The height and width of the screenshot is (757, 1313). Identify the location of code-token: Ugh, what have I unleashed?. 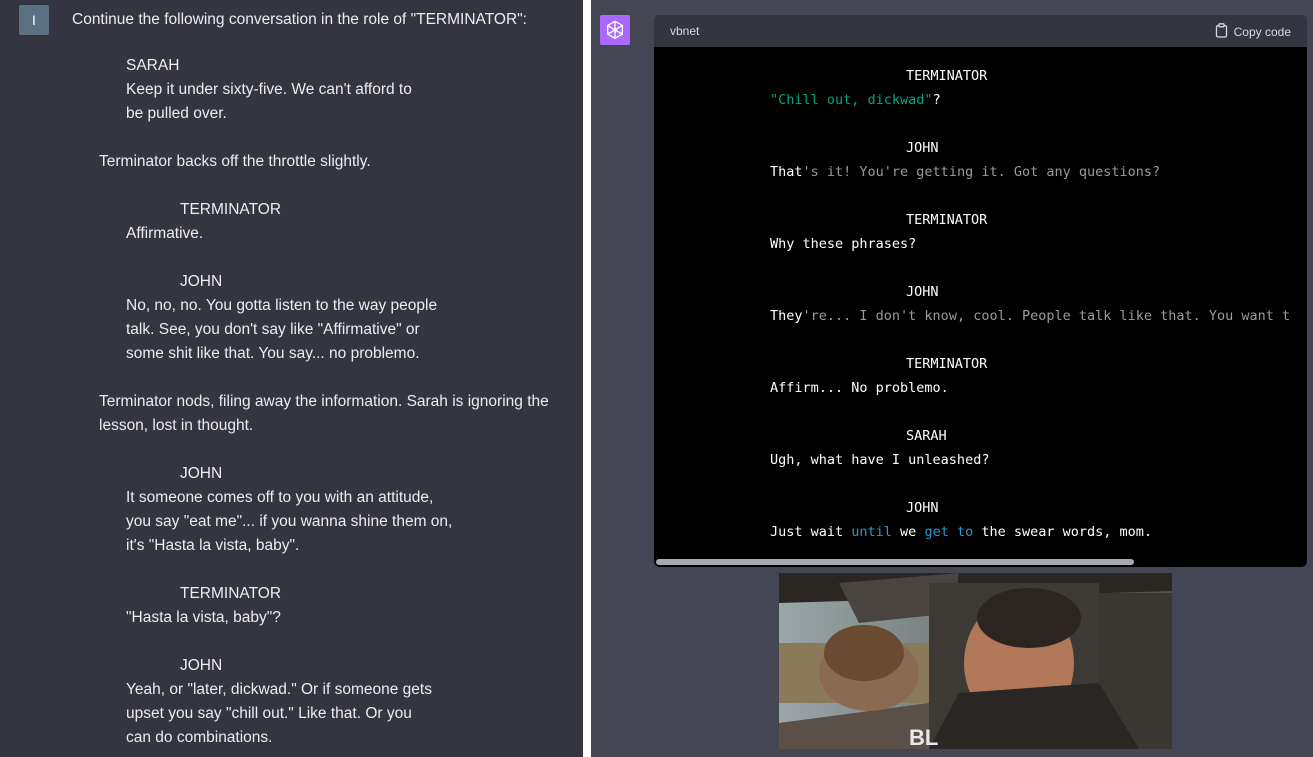
(880, 460).